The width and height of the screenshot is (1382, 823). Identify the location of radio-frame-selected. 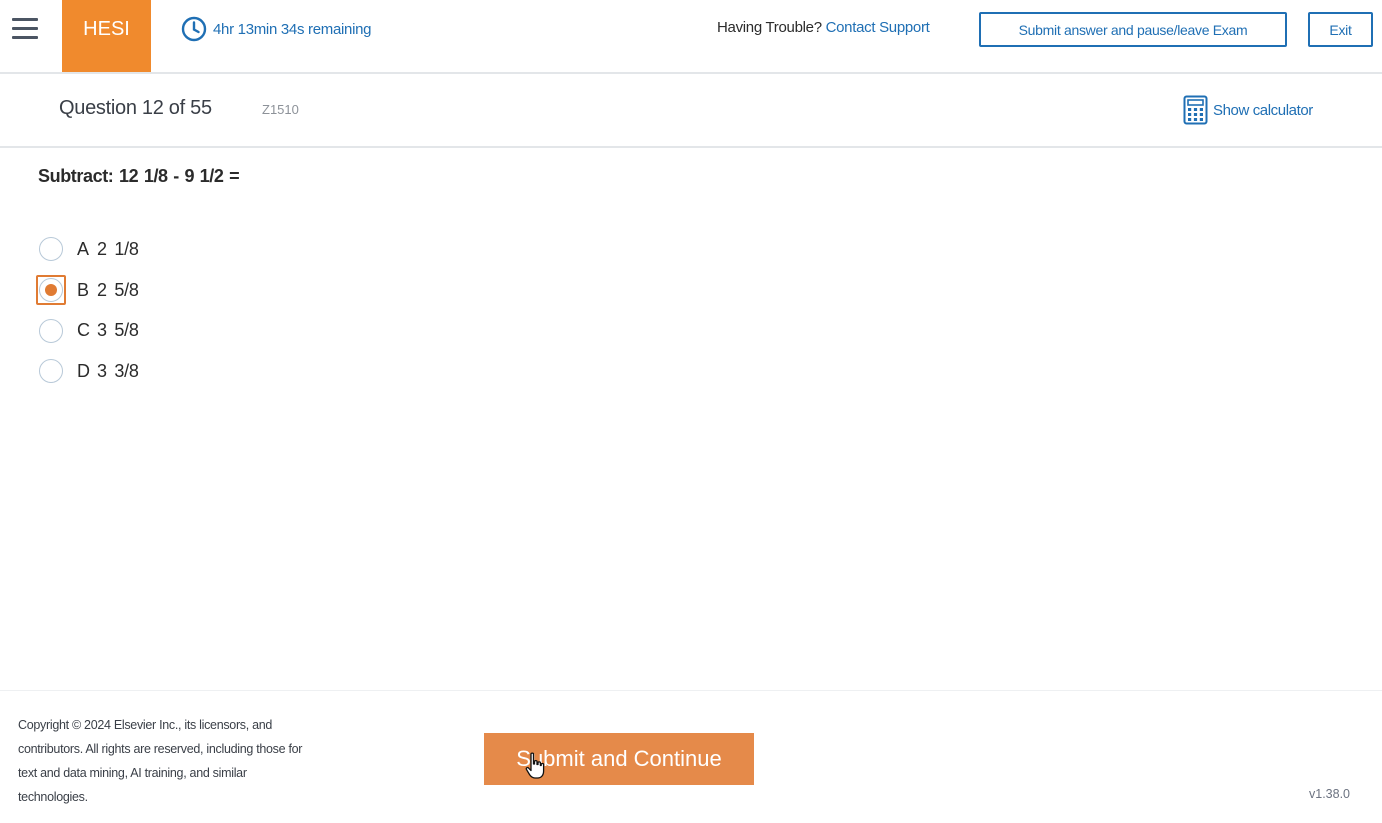
(51, 290).